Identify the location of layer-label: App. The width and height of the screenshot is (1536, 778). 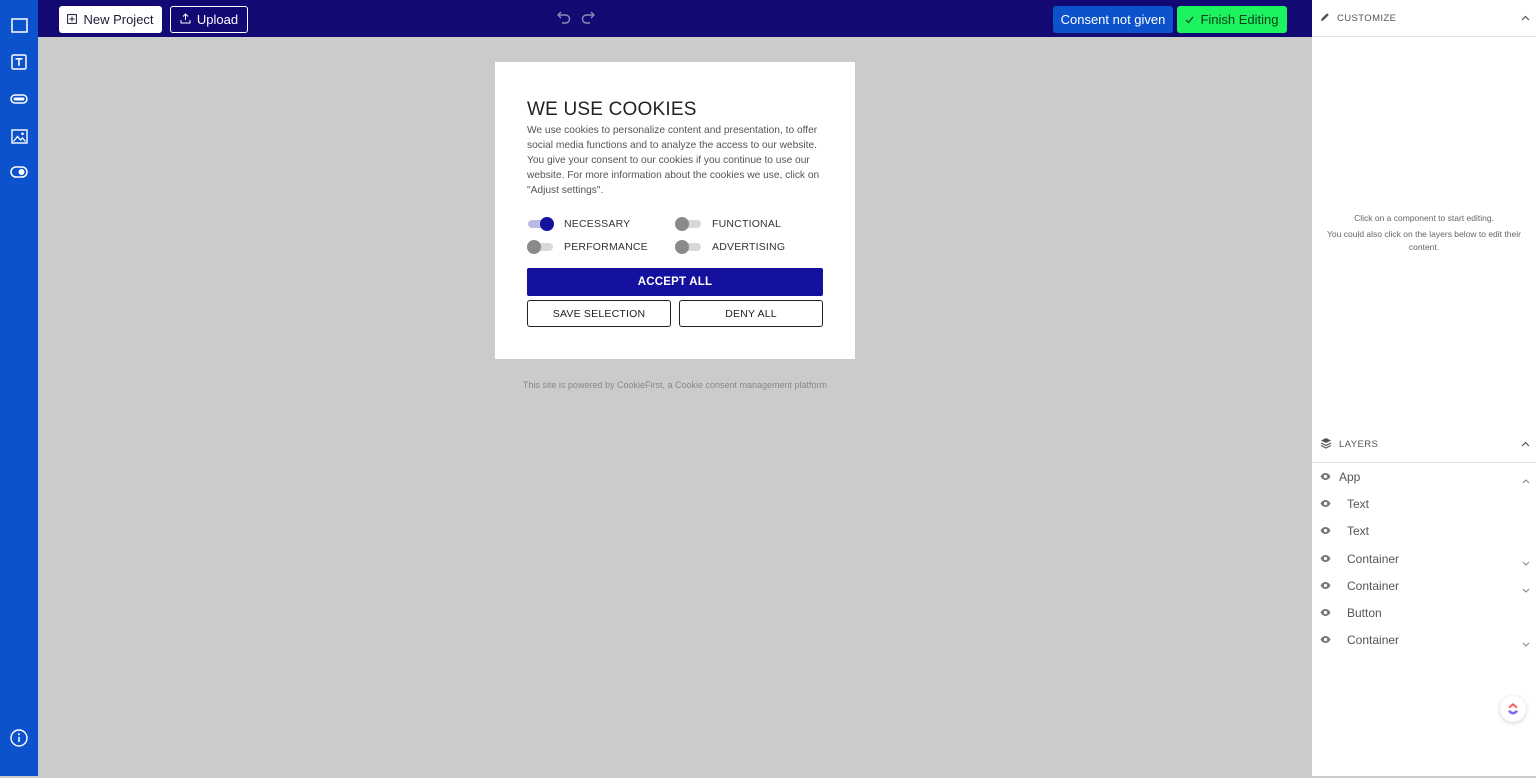
(1350, 477).